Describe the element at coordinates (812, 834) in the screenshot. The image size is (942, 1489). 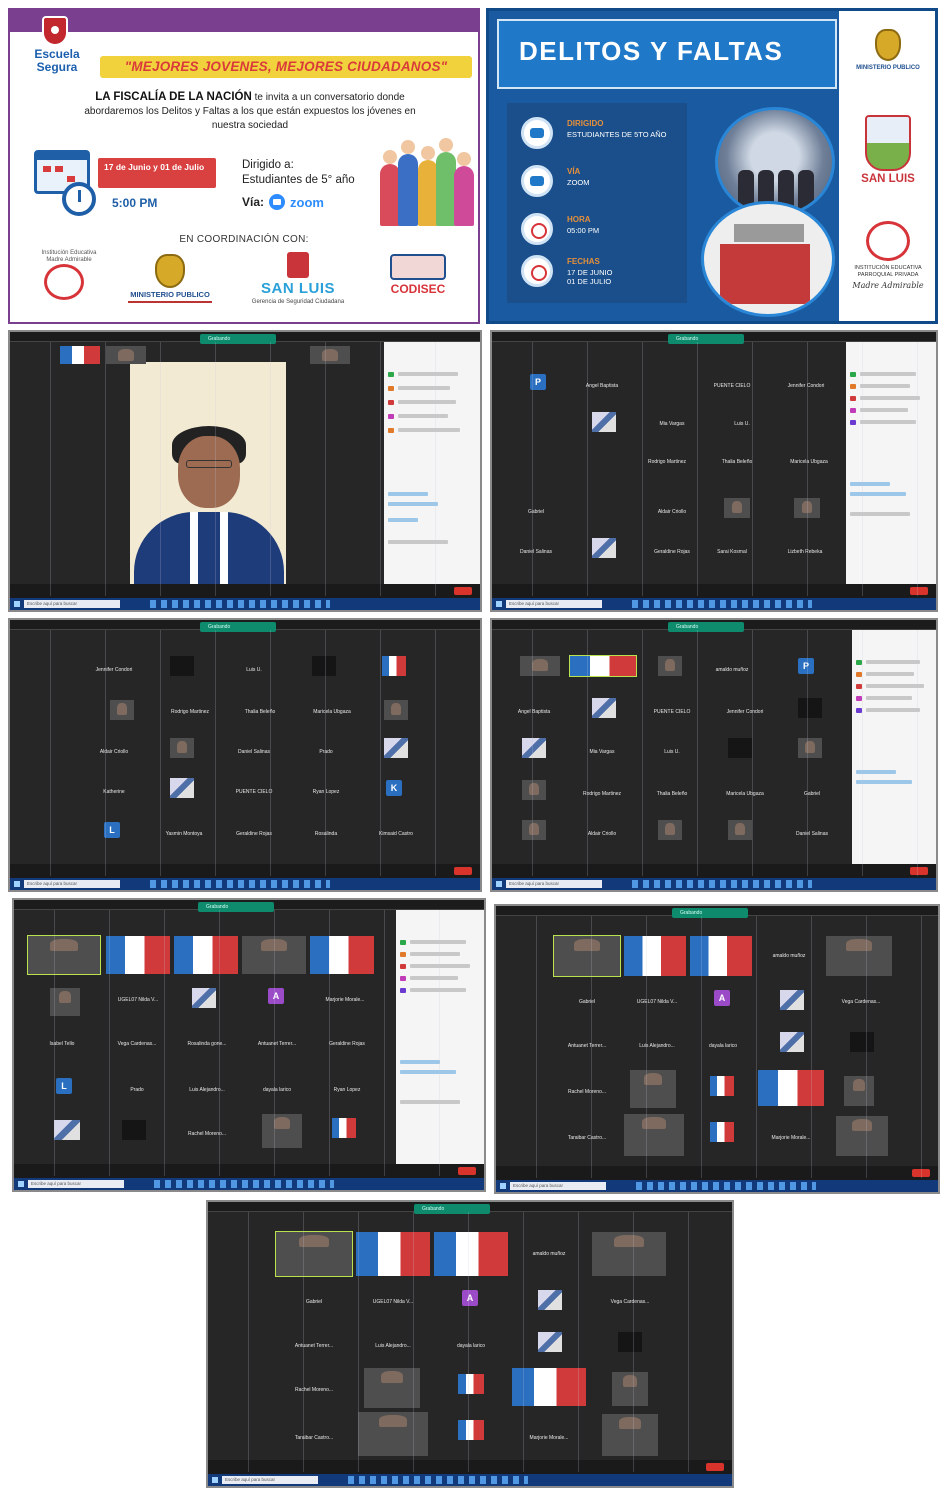
I see `participant-tile: Daniel Salinas` at that location.